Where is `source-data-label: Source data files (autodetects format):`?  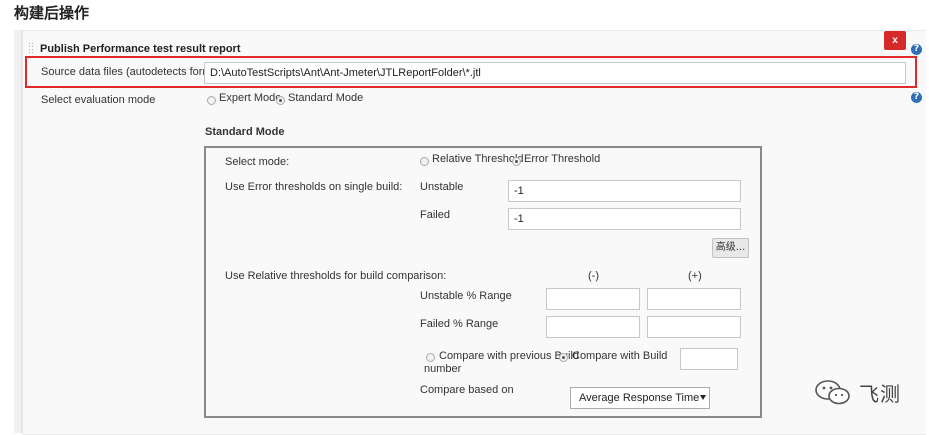
source-data-label: Source data files (autodetects format): is located at coordinates (134, 72).